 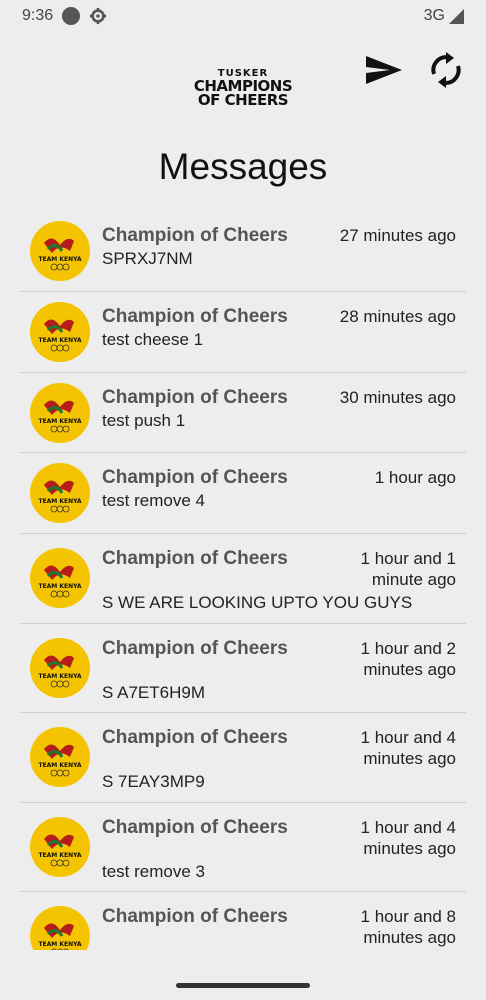 I want to click on message-body: S WE ARE LOOKING UPTO YOU GUYS, so click(x=257, y=602).